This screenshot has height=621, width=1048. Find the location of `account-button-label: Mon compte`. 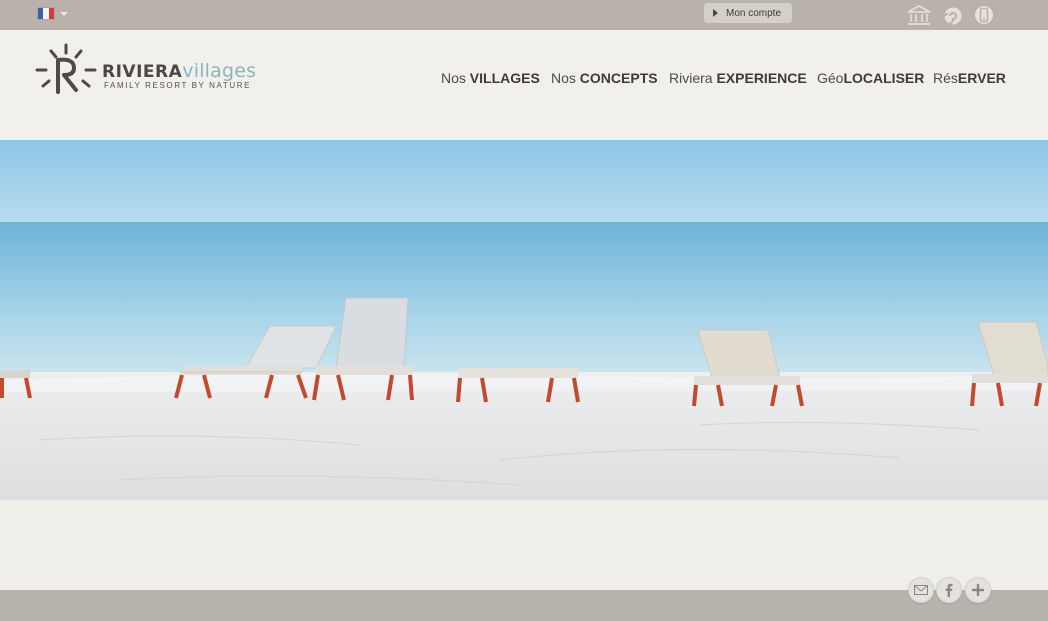

account-button-label: Mon compte is located at coordinates (754, 13).